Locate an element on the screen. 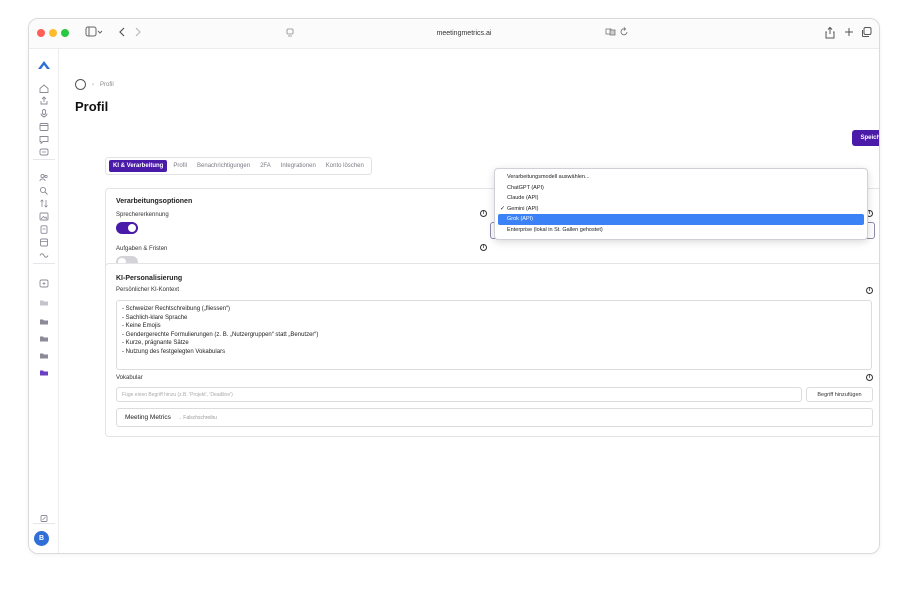  processing-options-title: Verarbeitungsoptionen is located at coordinates (154, 201).